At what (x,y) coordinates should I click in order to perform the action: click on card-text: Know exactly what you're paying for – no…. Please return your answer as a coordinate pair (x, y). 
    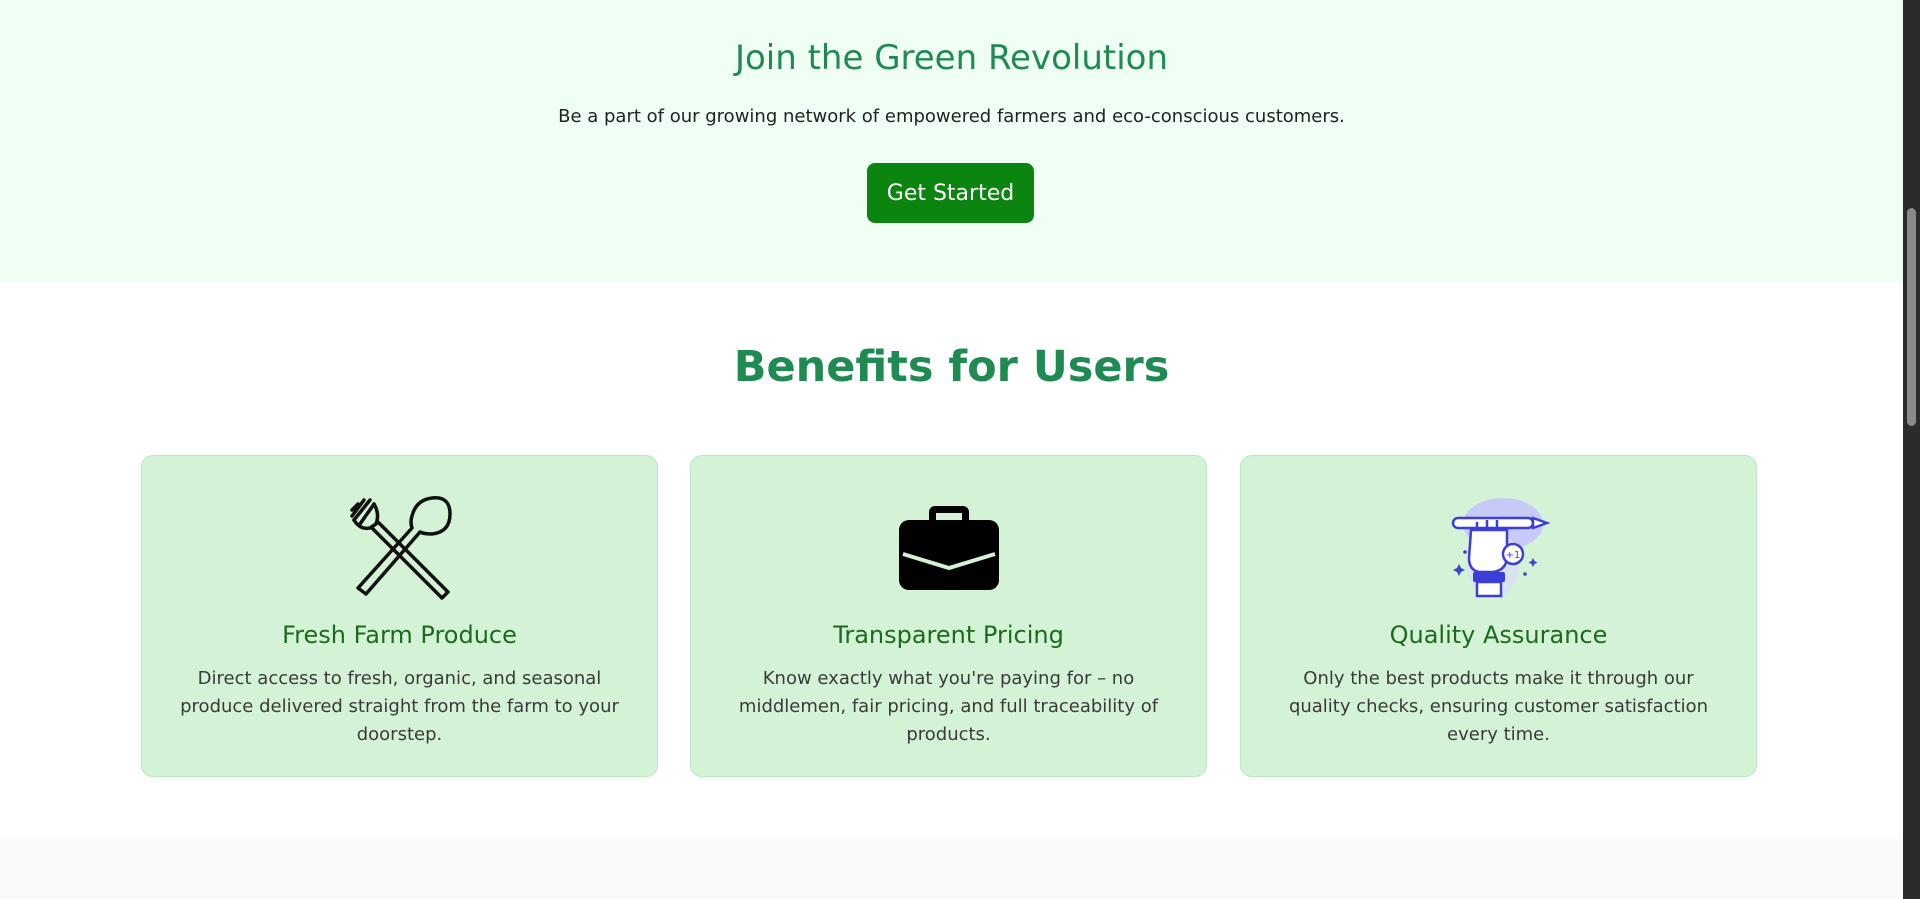
    Looking at the image, I should click on (948, 706).